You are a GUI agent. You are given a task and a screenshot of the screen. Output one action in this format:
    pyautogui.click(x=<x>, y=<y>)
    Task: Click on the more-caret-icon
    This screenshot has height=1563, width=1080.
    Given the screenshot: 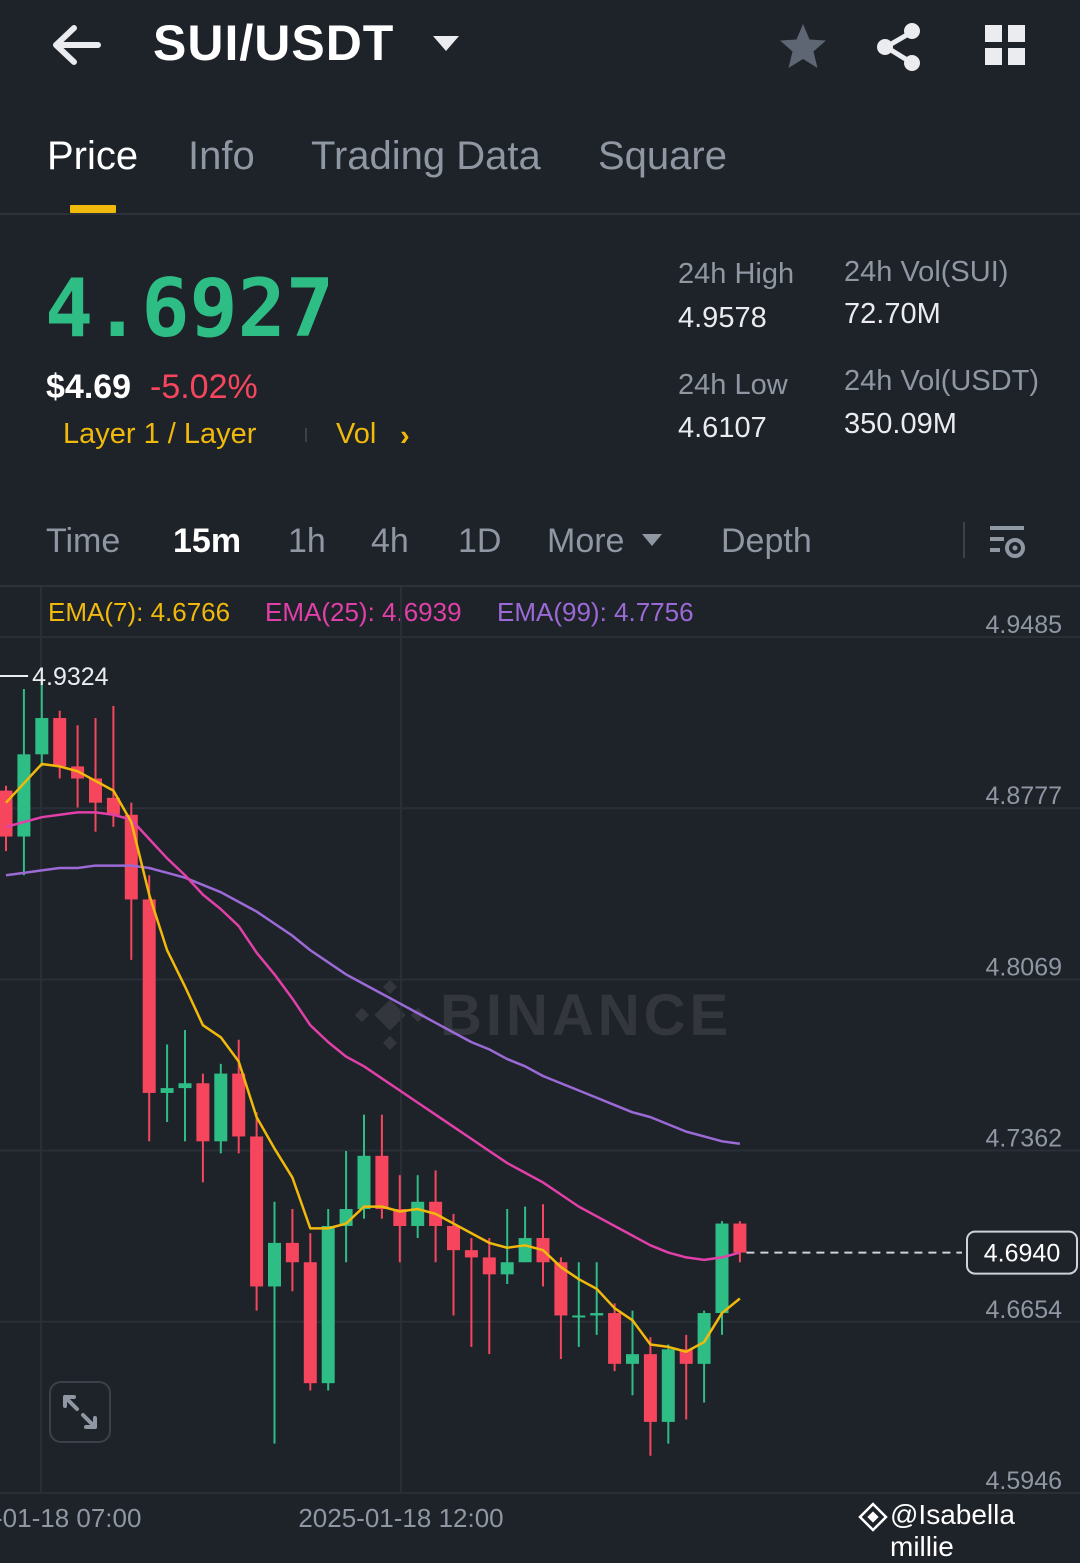 What is the action you would take?
    pyautogui.click(x=652, y=542)
    